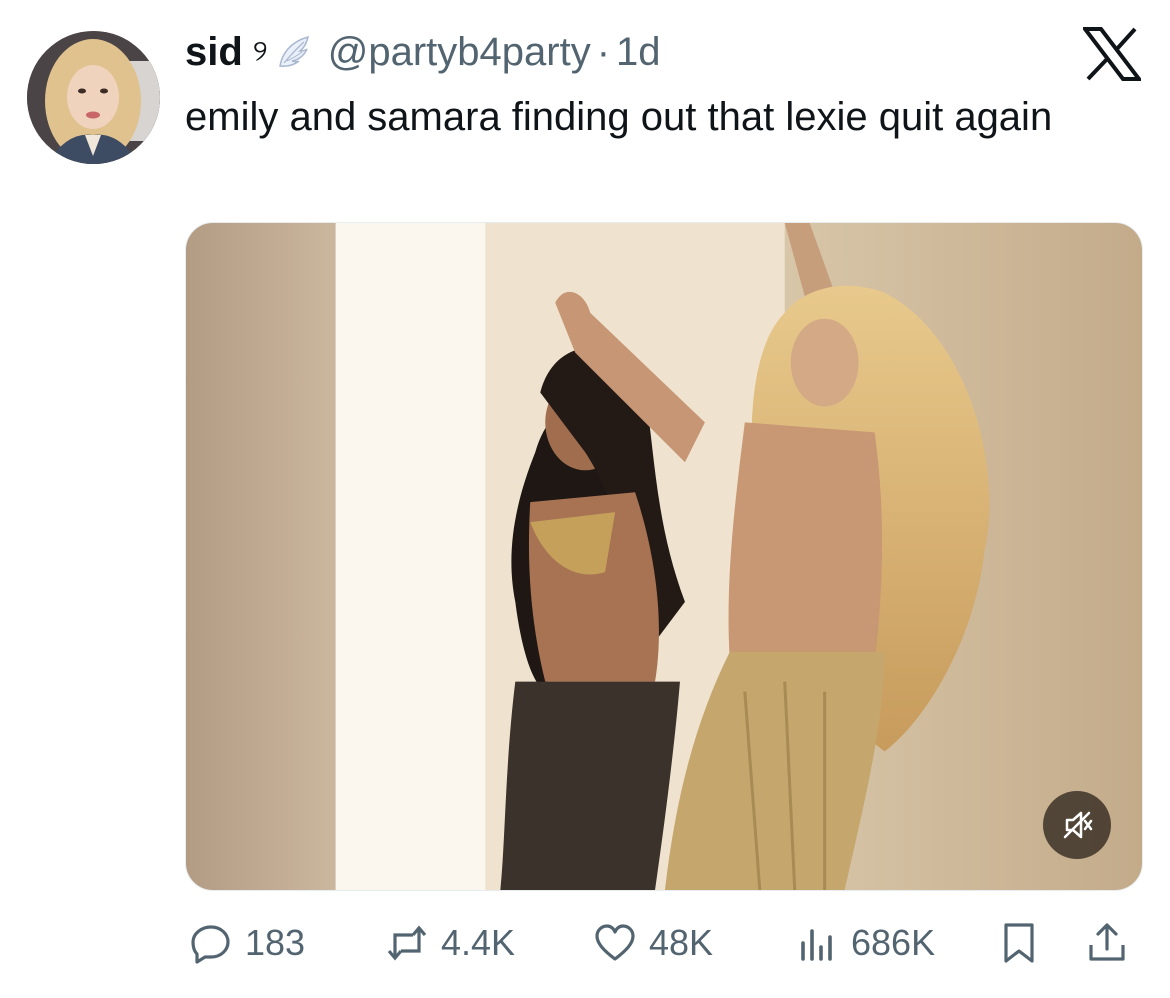  What do you see at coordinates (275, 942) in the screenshot?
I see `reply-count: 183` at bounding box center [275, 942].